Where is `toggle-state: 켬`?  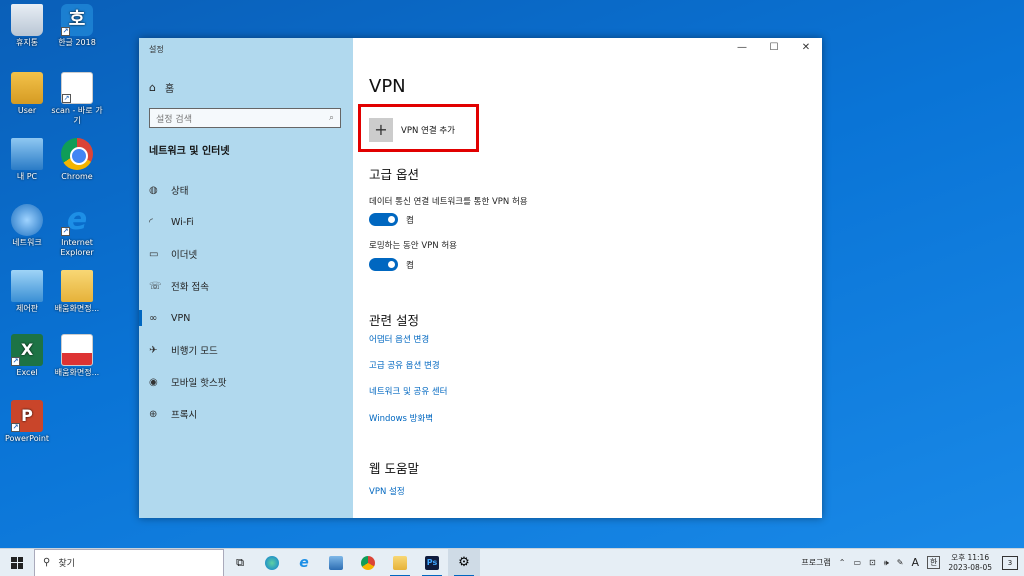
toggle-state: 켬 is located at coordinates (410, 220).